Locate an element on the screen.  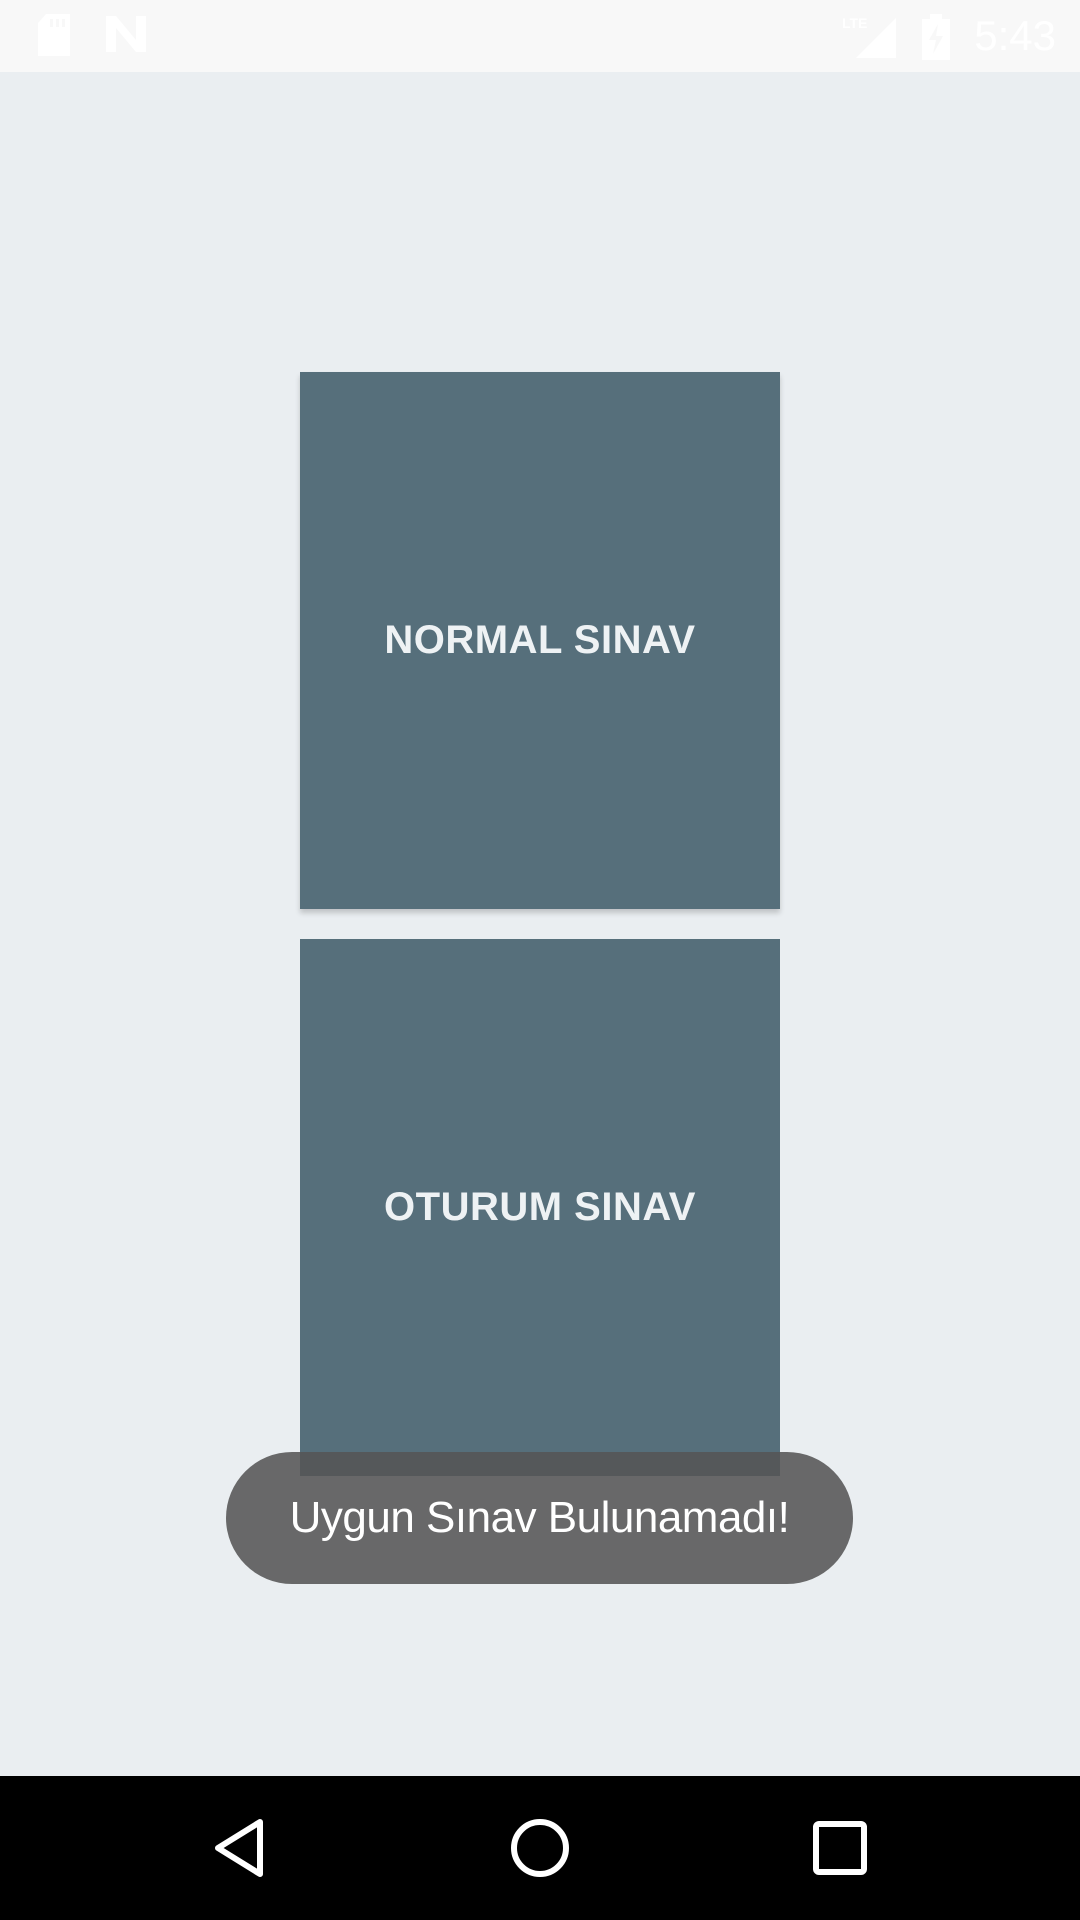
svg-text: LTE is located at coordinates (854, 23).